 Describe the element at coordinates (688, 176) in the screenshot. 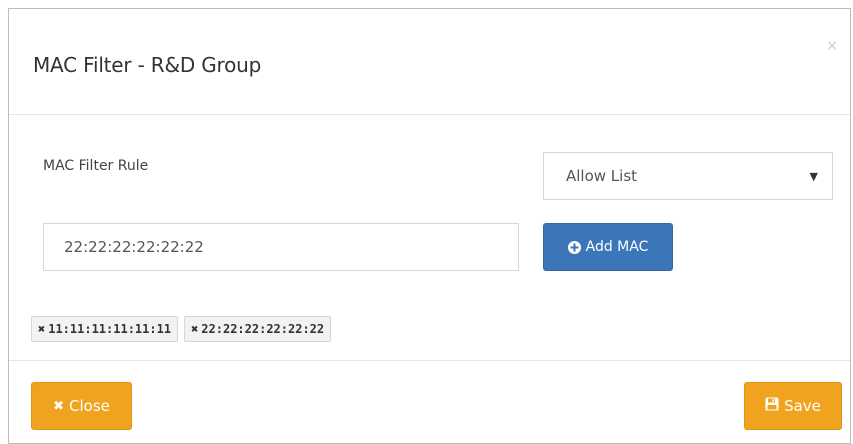

I see `mac-filter-rule-select: Allow List ▼` at that location.